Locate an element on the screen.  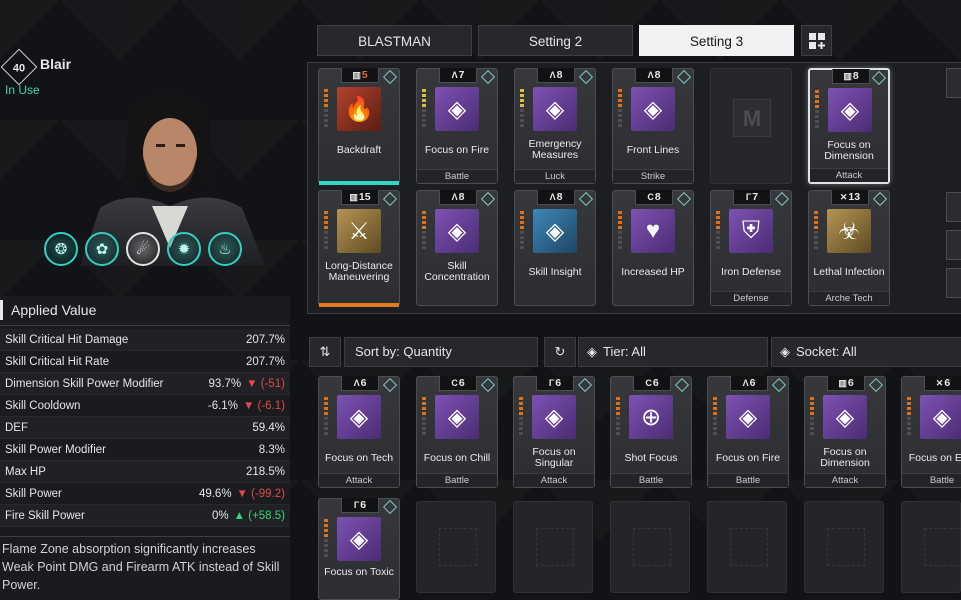
module-card: C8 ♥ Increased HP is located at coordinates (653, 248).